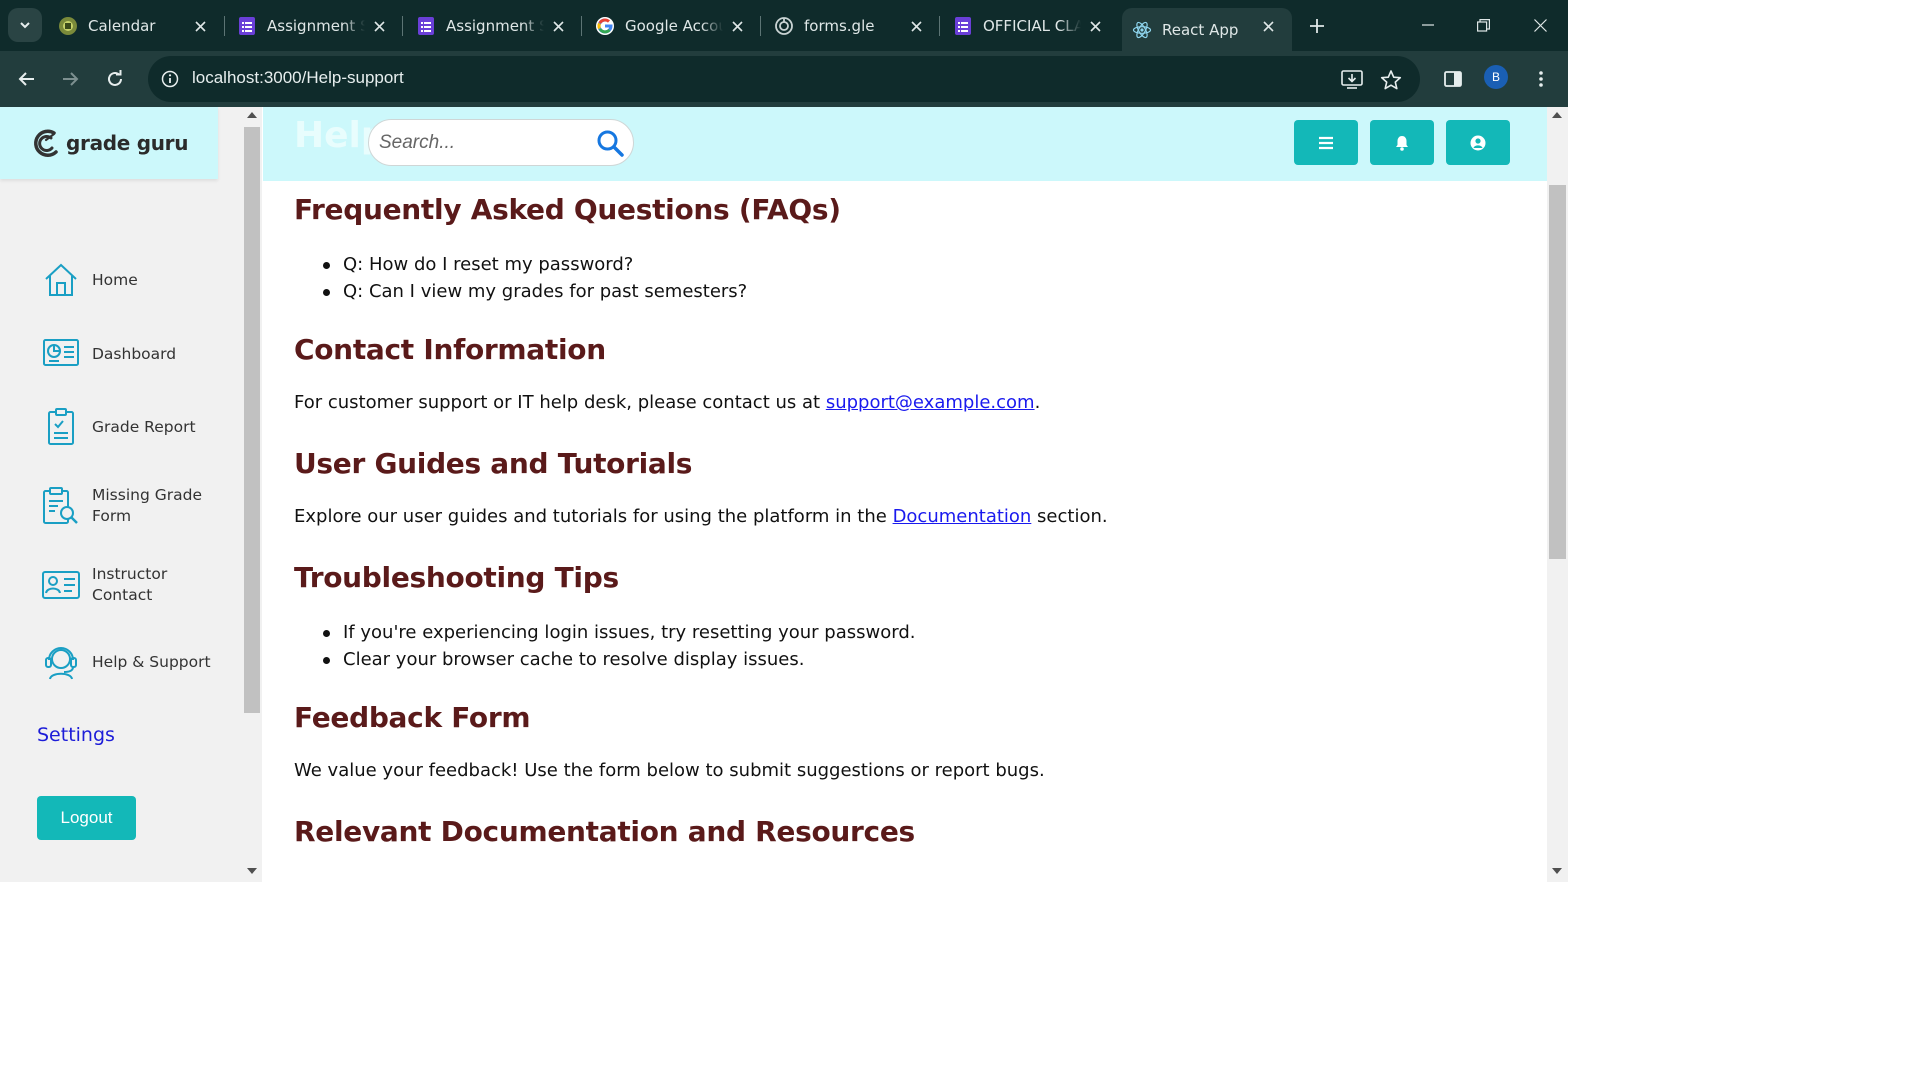 The height and width of the screenshot is (1080, 1920). Describe the element at coordinates (134, 353) in the screenshot. I see `sidebar-item-label: Dashboard` at that location.